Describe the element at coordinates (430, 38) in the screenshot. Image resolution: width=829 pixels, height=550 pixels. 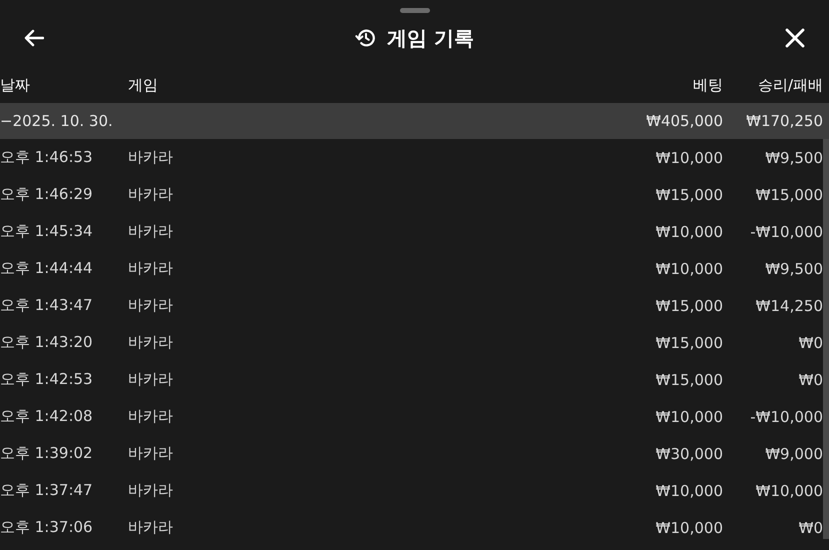
I see `window-title: 게임 기록` at that location.